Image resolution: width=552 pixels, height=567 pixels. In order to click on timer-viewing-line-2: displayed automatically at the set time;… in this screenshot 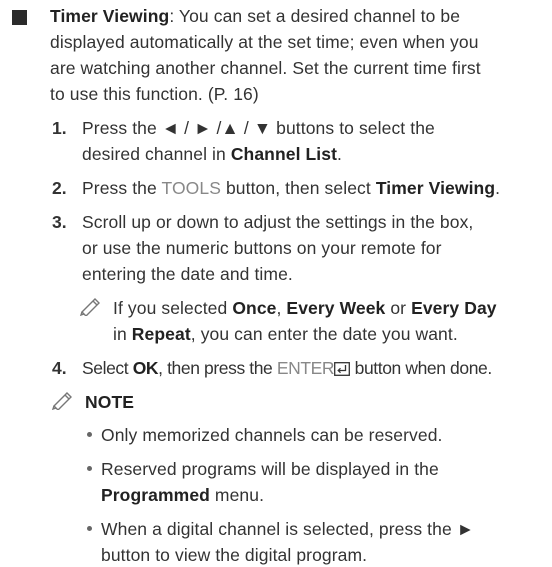, I will do `click(264, 42)`.